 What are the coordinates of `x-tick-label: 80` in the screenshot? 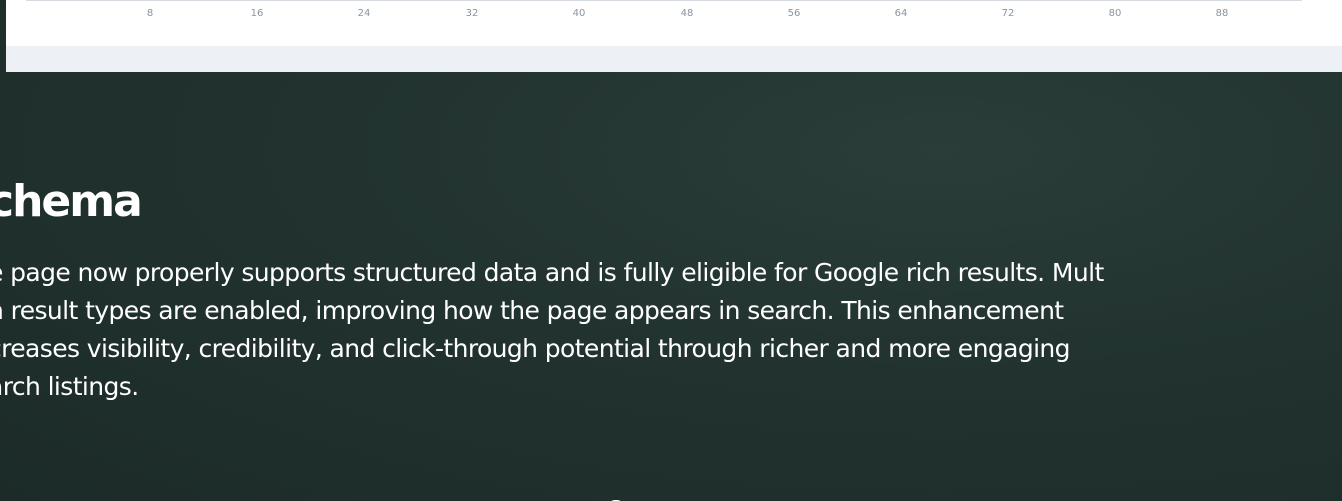 It's located at (1115, 13).